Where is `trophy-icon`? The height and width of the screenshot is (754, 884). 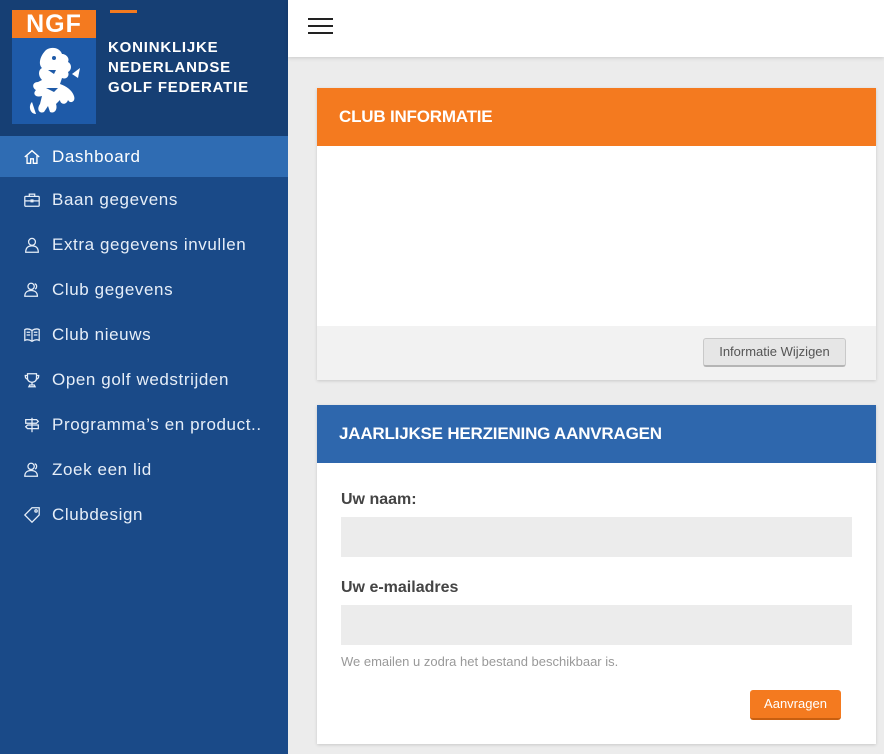
trophy-icon is located at coordinates (32, 380).